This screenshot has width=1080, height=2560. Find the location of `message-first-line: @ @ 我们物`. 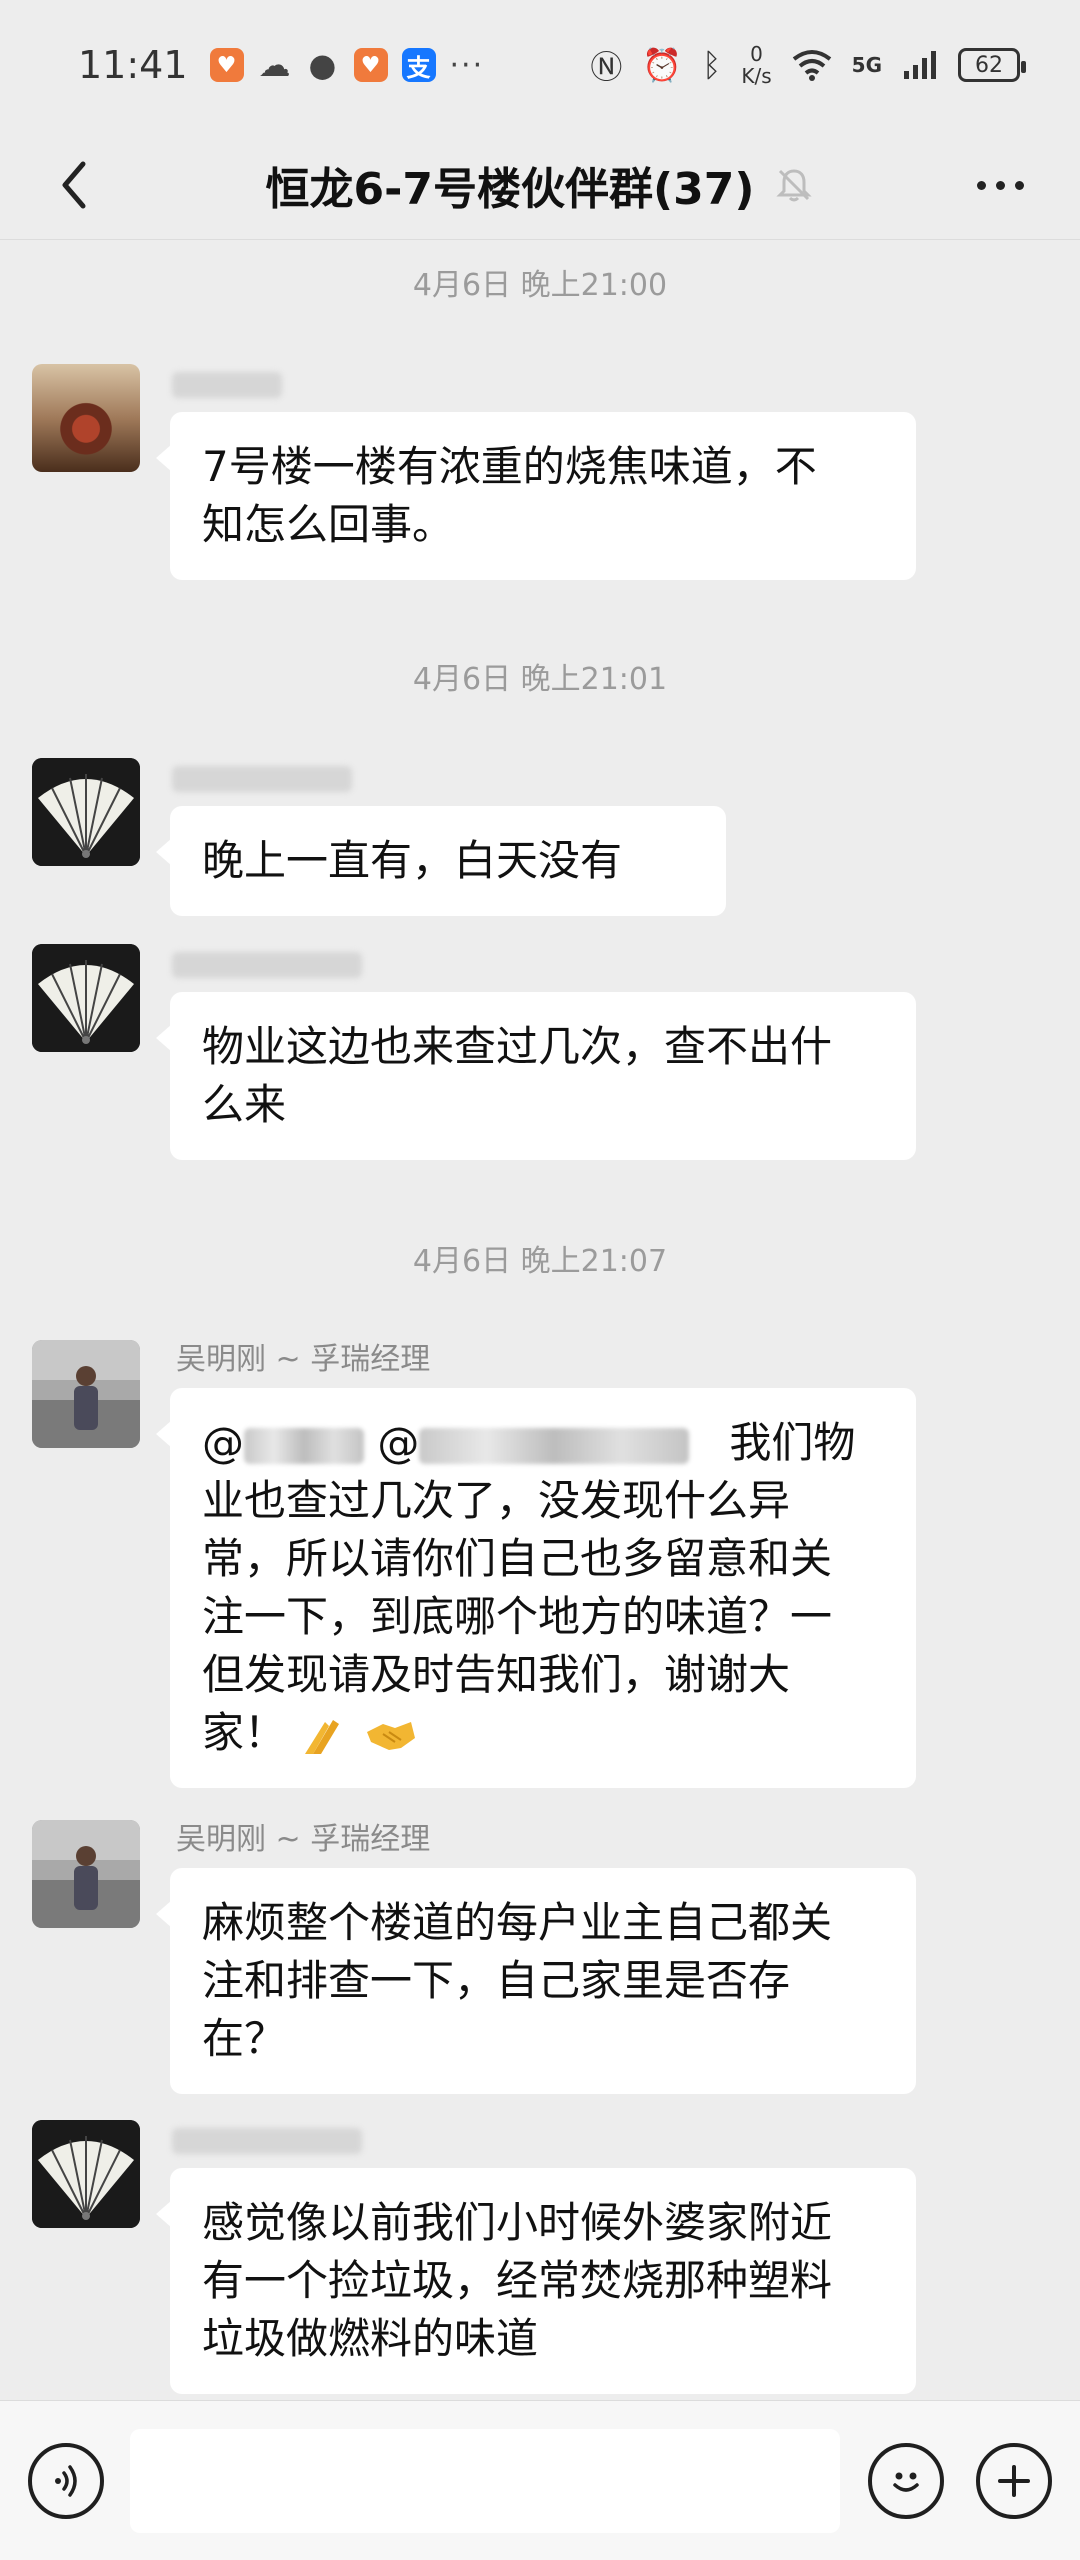

message-first-line: @ @ 我们物 is located at coordinates (543, 1443).